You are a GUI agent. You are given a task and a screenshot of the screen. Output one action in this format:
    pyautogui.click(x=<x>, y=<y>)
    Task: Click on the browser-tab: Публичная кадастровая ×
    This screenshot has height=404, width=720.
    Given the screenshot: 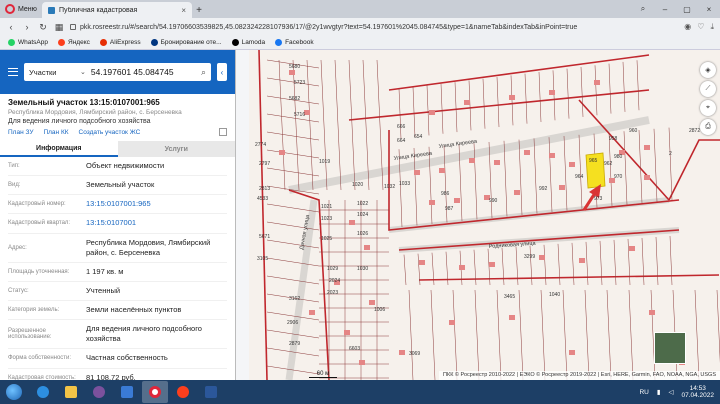 What is the action you would take?
    pyautogui.click(x=117, y=10)
    